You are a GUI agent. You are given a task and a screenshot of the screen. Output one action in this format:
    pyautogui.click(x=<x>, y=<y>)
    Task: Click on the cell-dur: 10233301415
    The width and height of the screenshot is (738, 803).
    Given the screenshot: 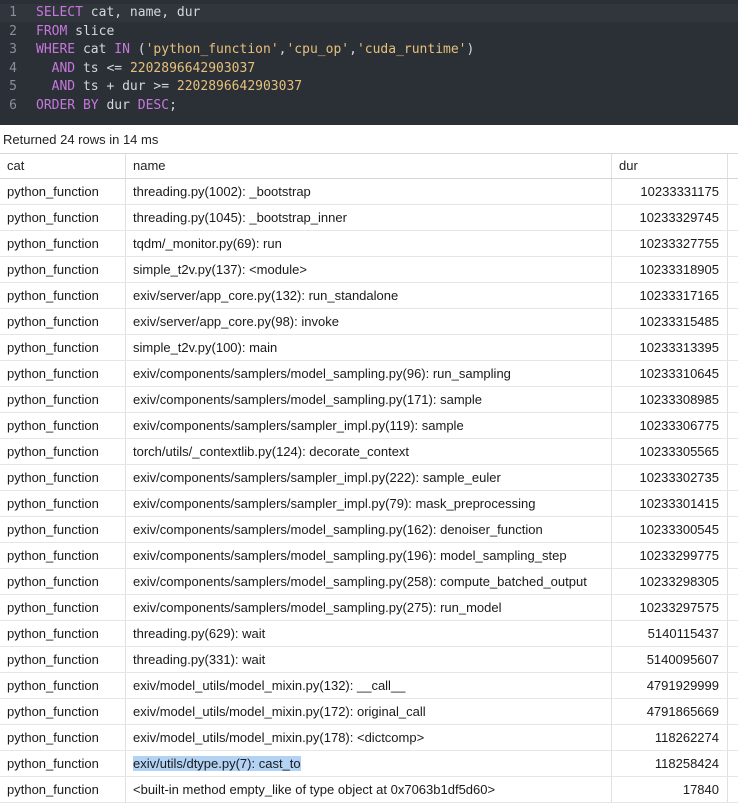 What is the action you would take?
    pyautogui.click(x=670, y=503)
    